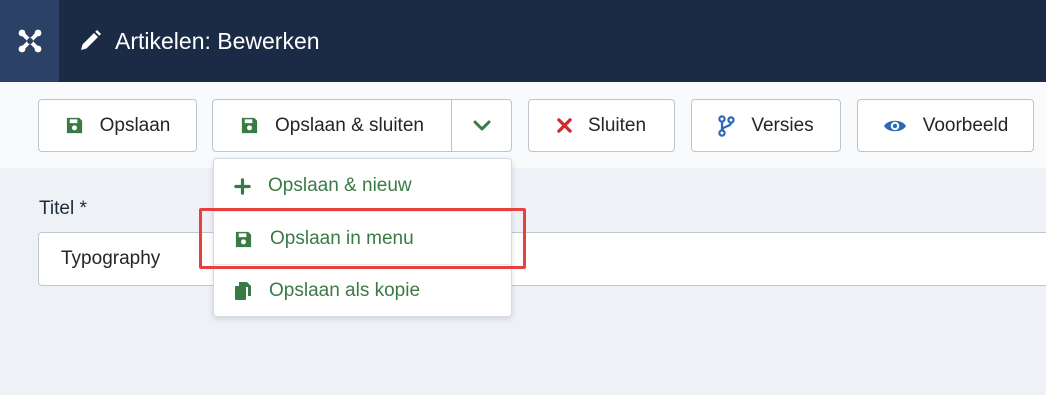  I want to click on title-input: Typography, so click(542, 259).